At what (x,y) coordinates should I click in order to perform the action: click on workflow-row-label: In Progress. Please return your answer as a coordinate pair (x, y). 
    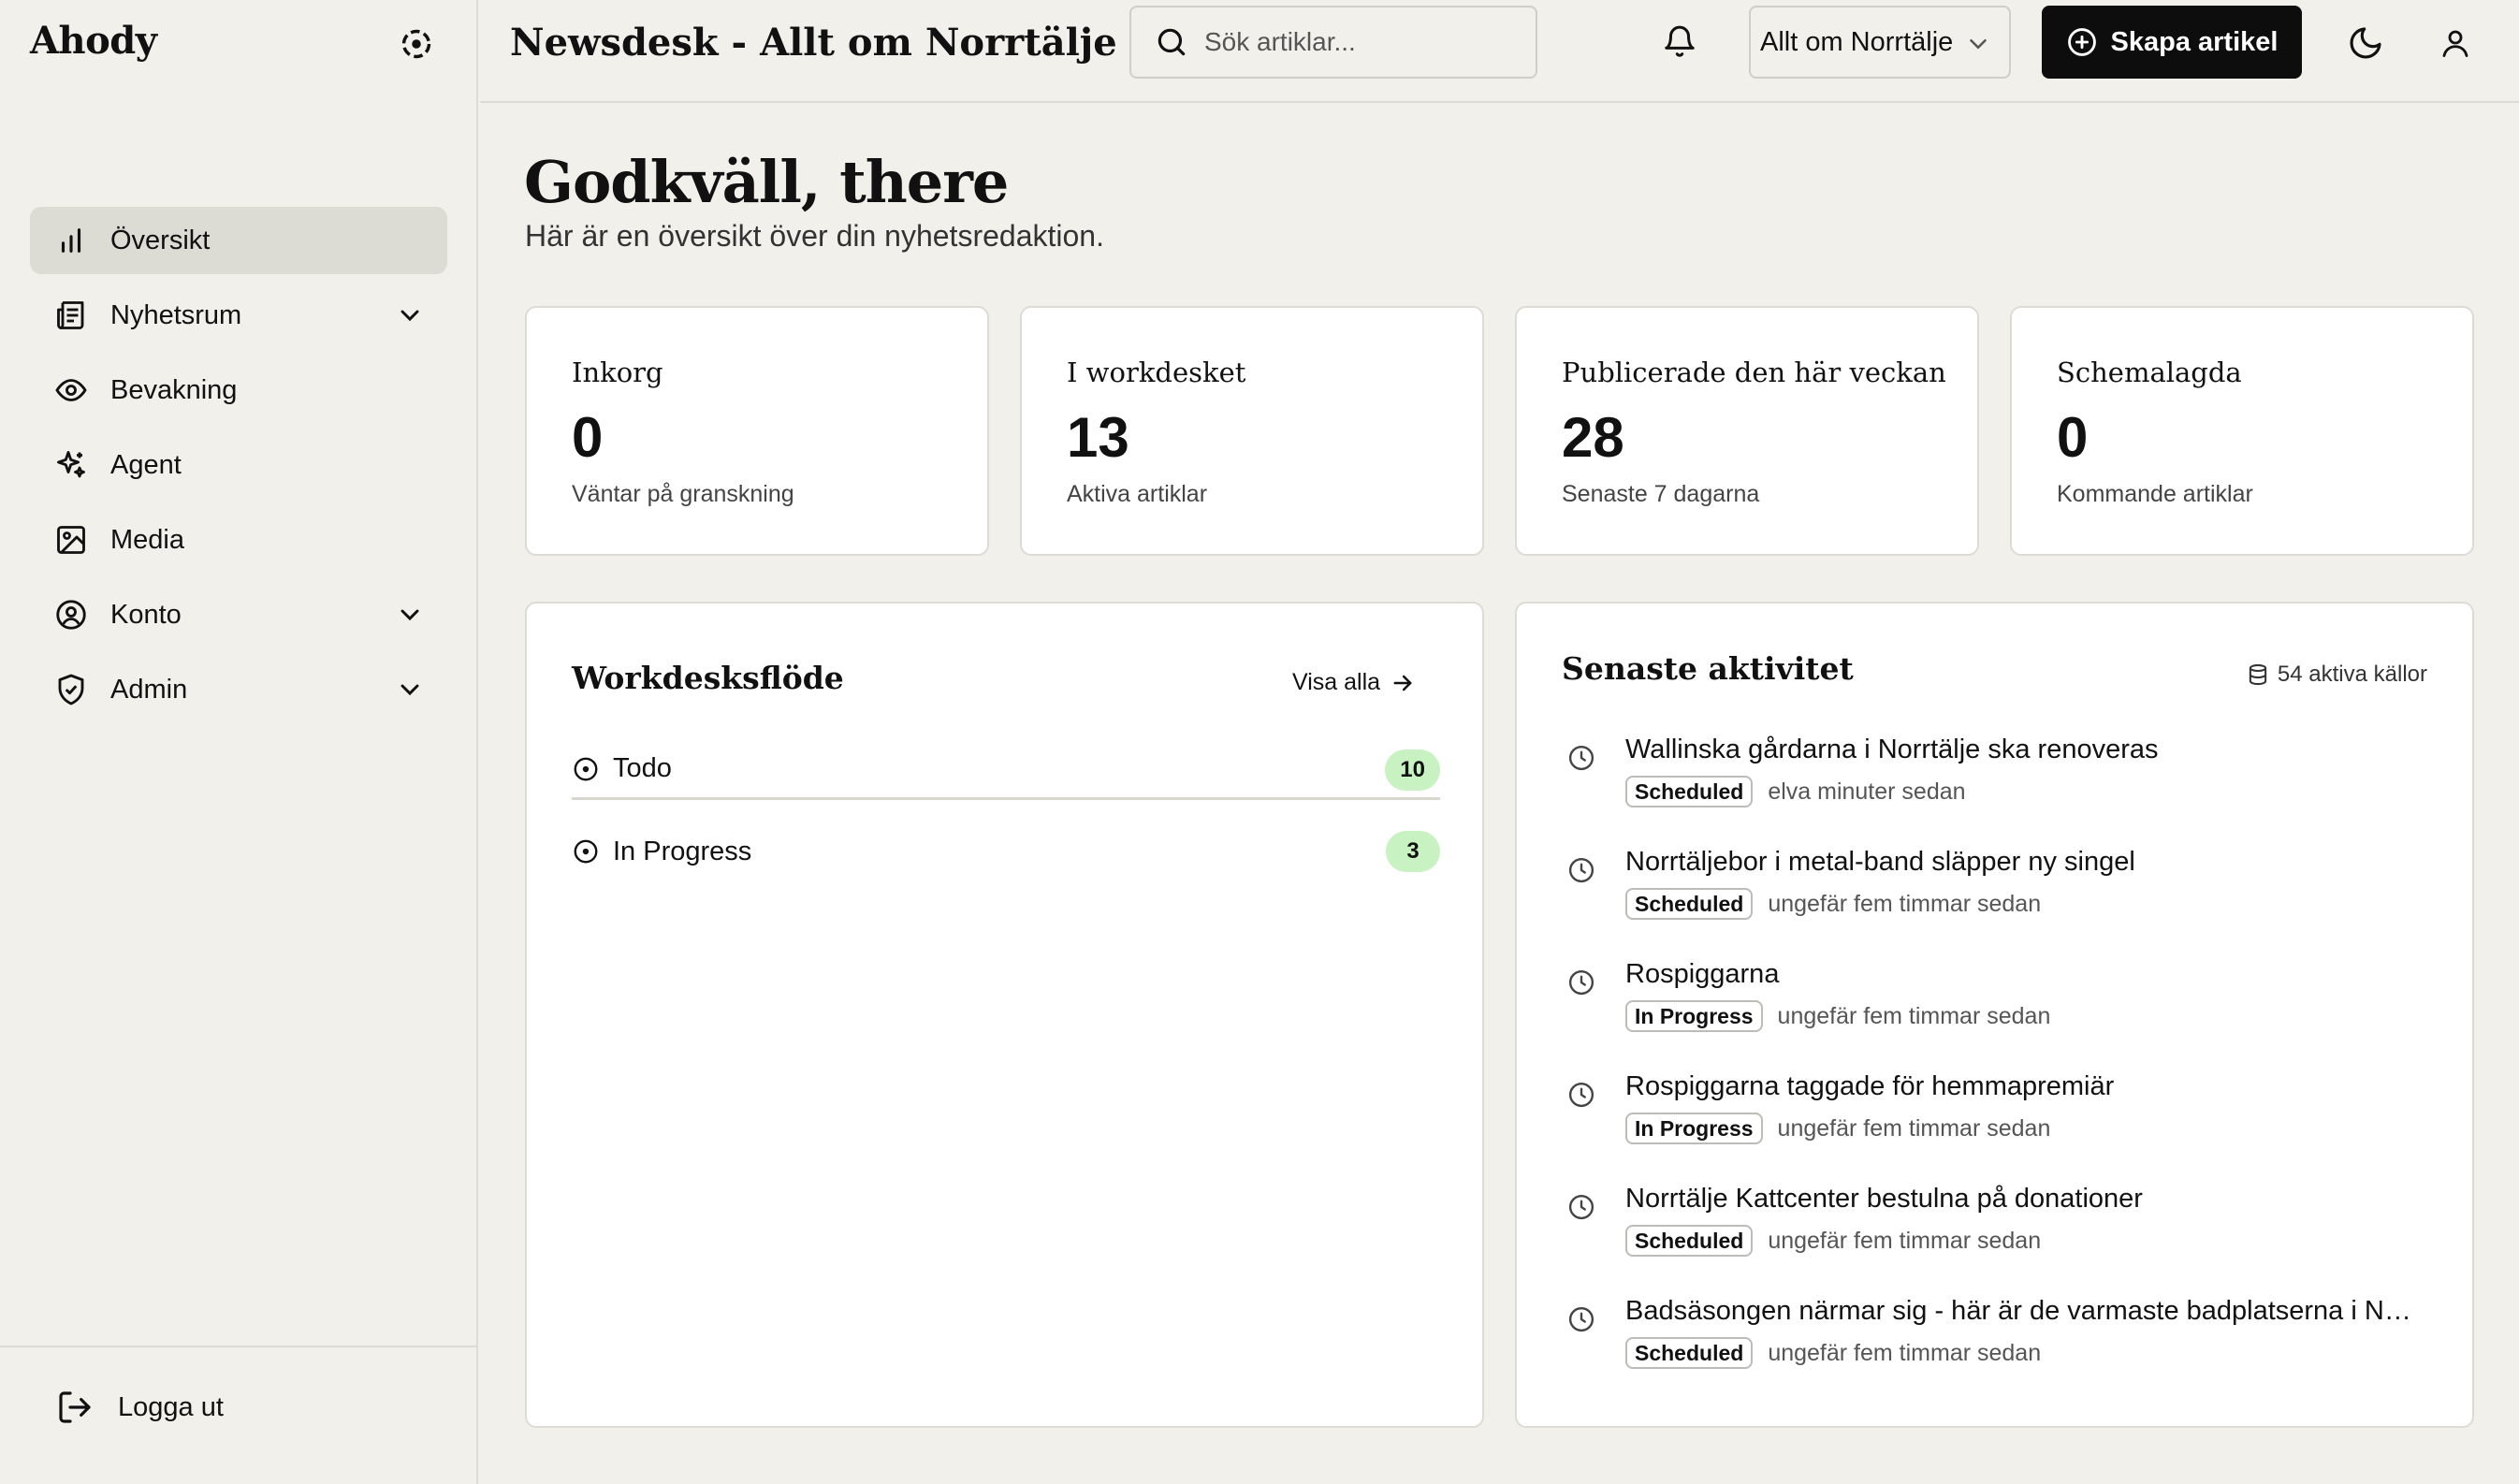
    Looking at the image, I should click on (682, 851).